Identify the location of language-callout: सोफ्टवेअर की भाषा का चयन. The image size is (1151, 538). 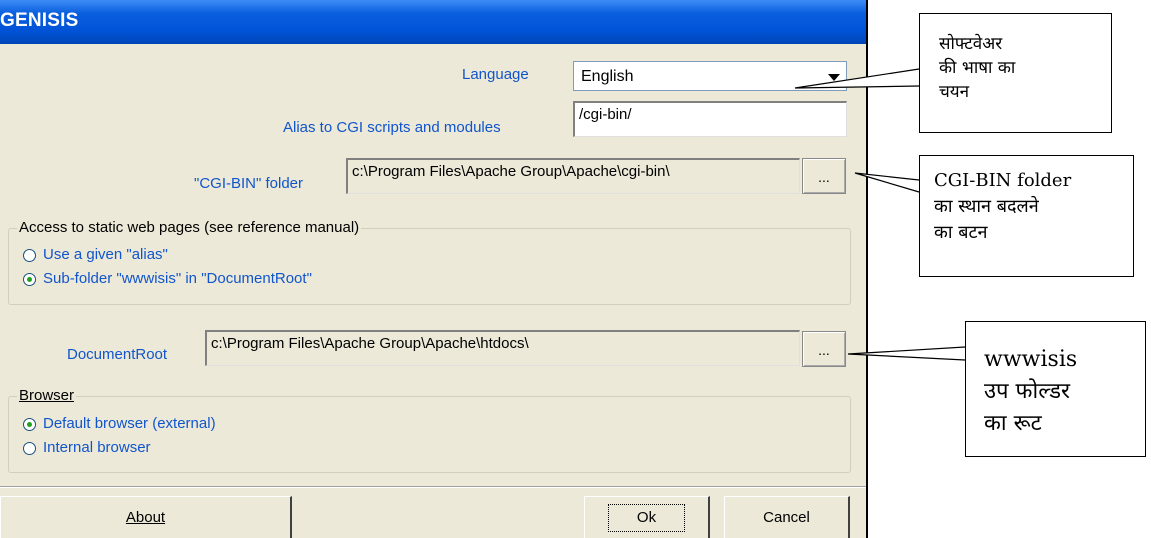
(1015, 73).